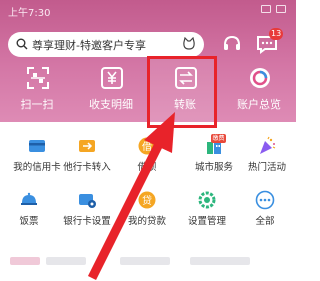 The height and width of the screenshot is (281, 320). I want to click on status-time: 上午7:30, so click(29, 13).